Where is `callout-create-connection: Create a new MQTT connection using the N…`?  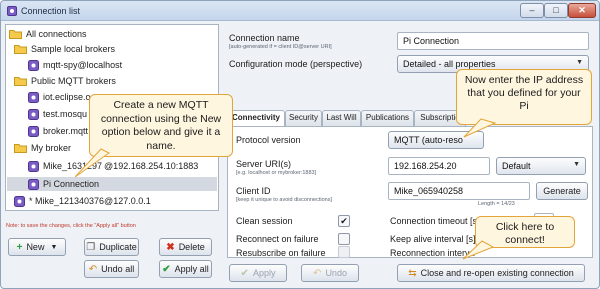
callout-create-connection: Create a new MQTT connection using the N… is located at coordinates (161, 125).